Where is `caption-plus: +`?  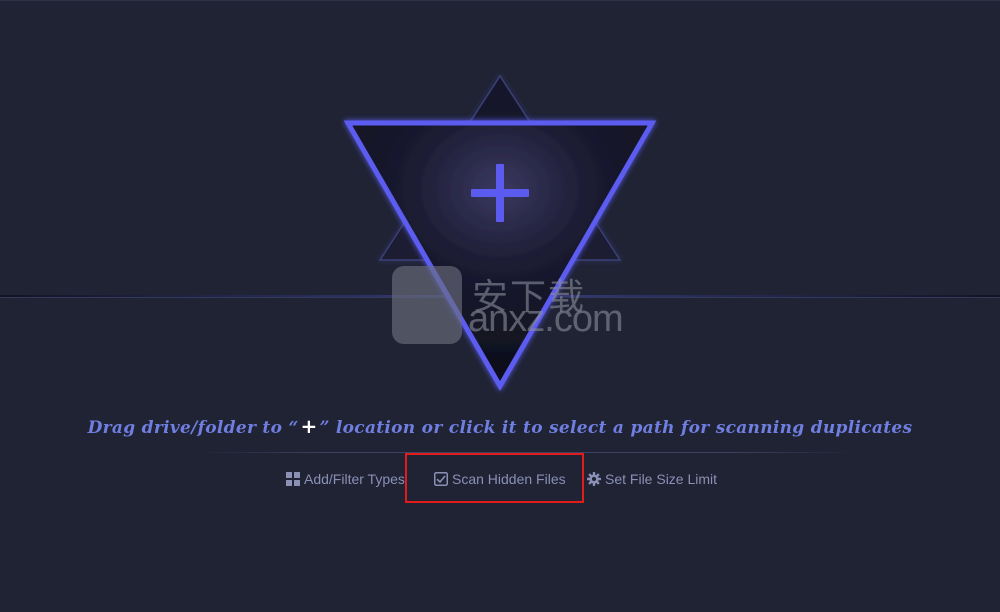
caption-plus: + is located at coordinates (309, 426).